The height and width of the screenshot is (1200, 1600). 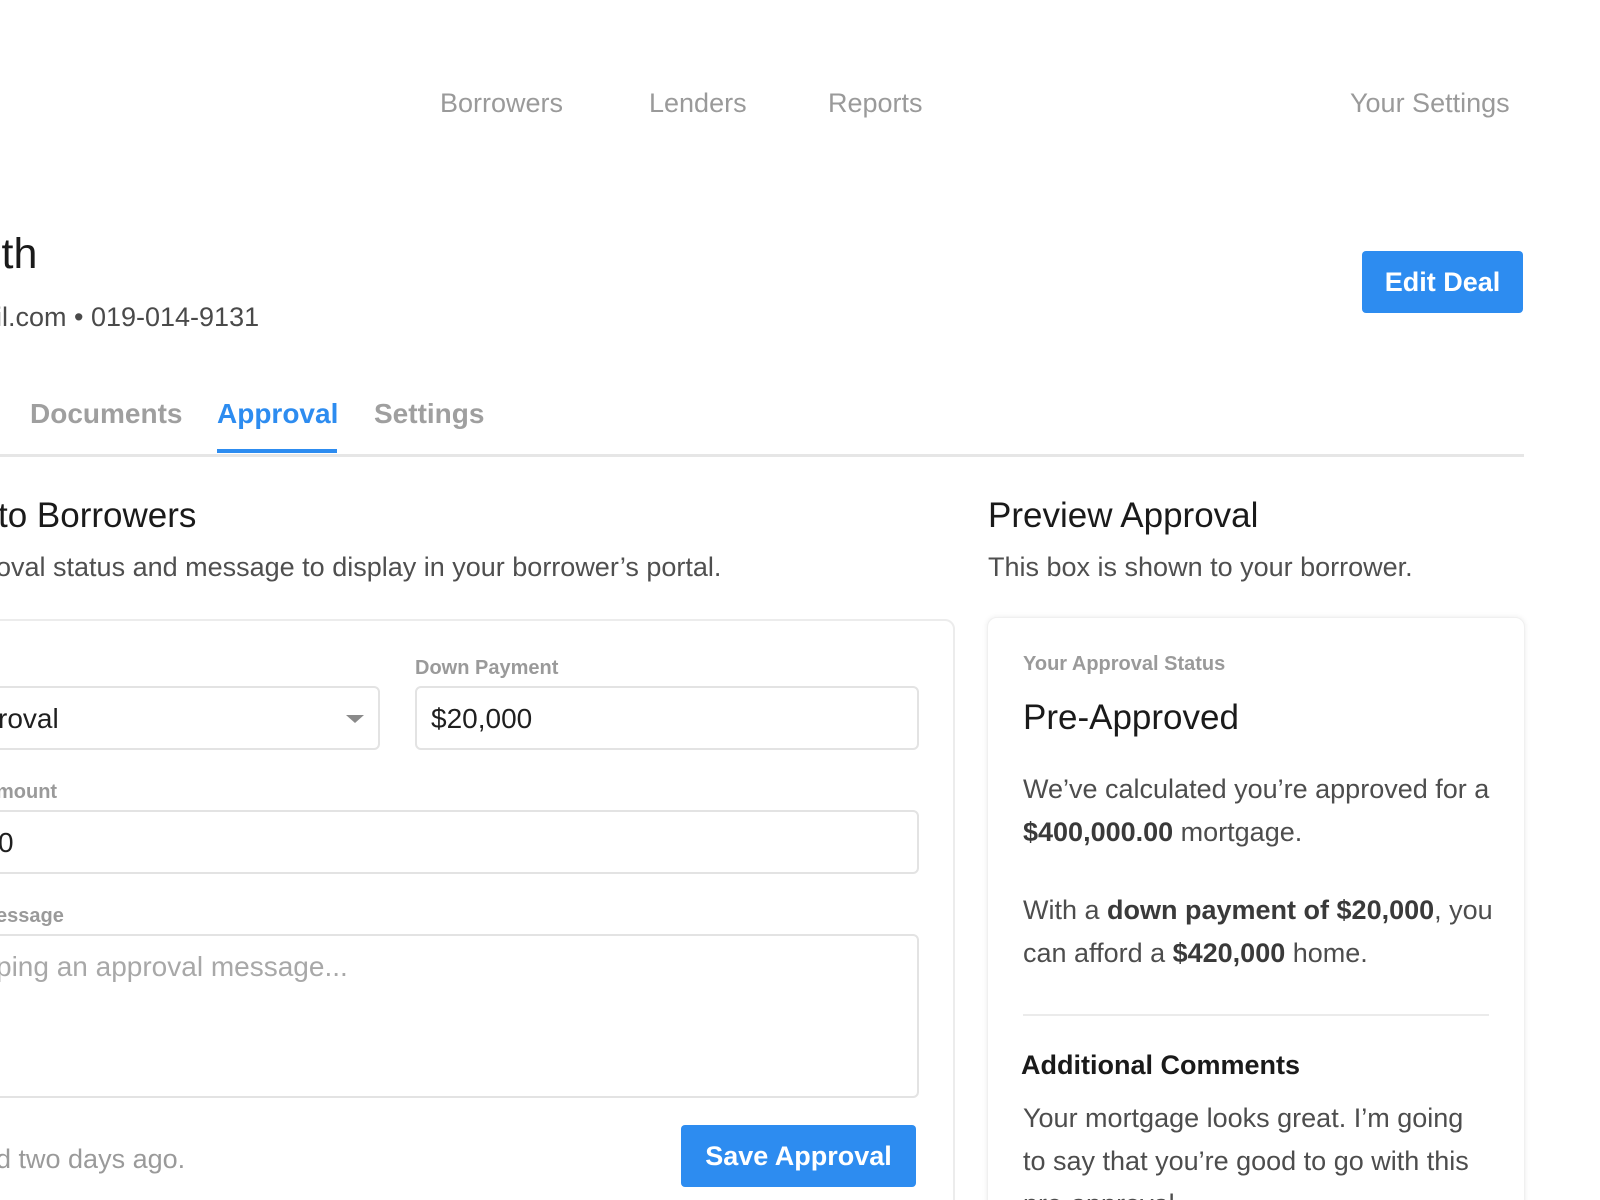 What do you see at coordinates (501, 103) in the screenshot?
I see `nav-borrowers: Borrowers` at bounding box center [501, 103].